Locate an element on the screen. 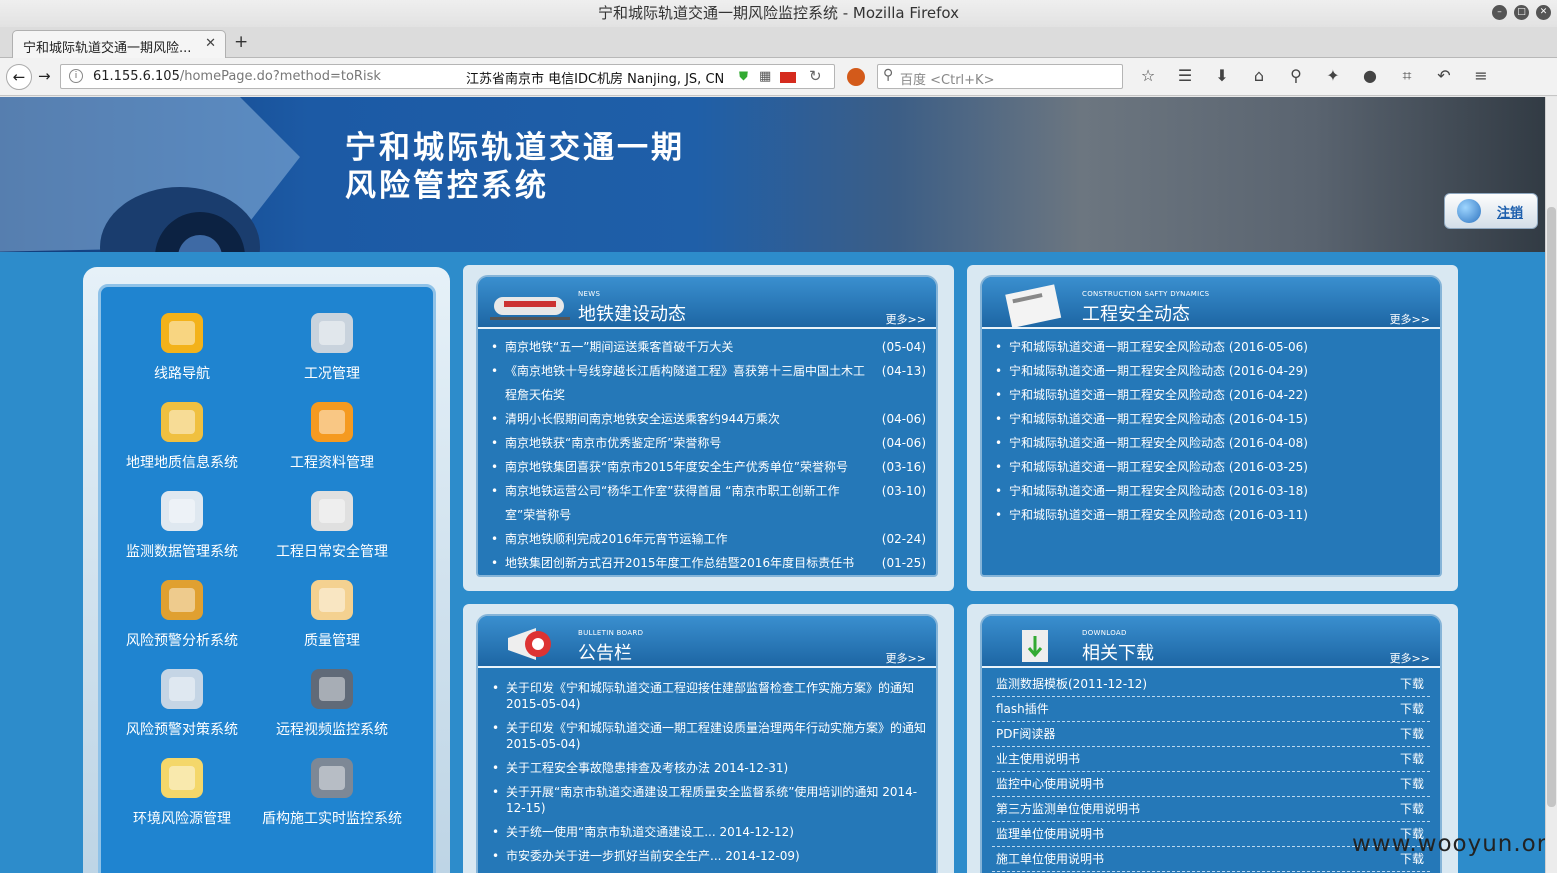 This screenshot has height=873, width=1557. menu-item-7: 质量管理 is located at coordinates (332, 611).